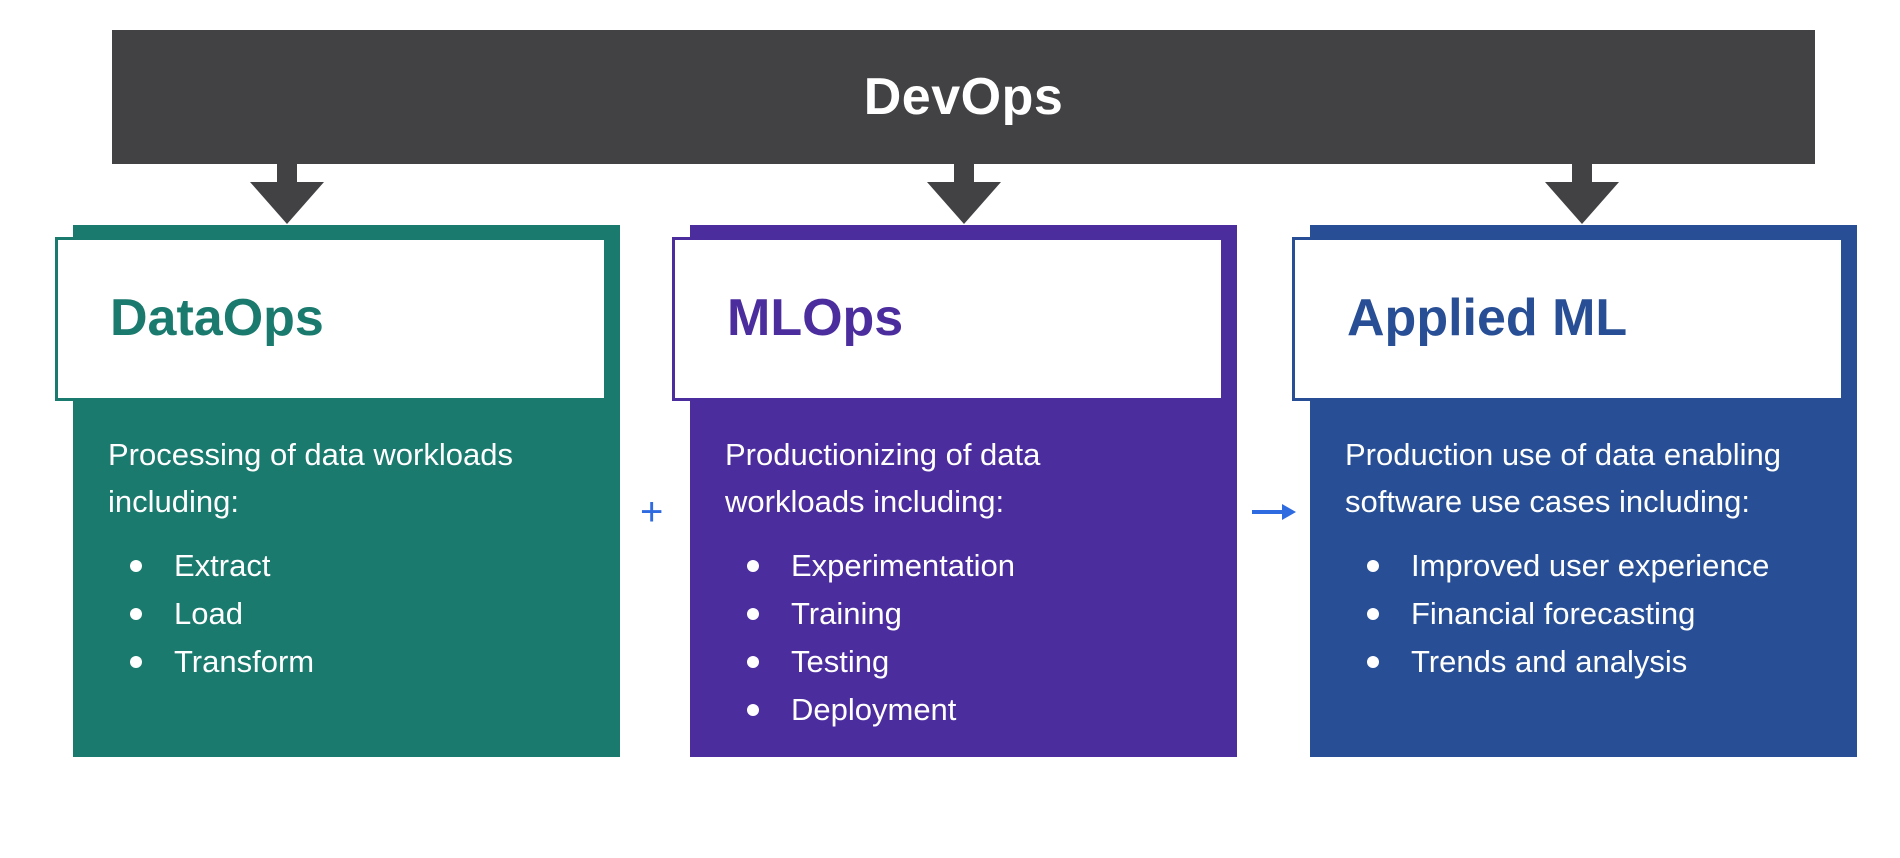 This screenshot has height=858, width=1900. What do you see at coordinates (1487, 318) in the screenshot?
I see `card-title: Applied ML` at bounding box center [1487, 318].